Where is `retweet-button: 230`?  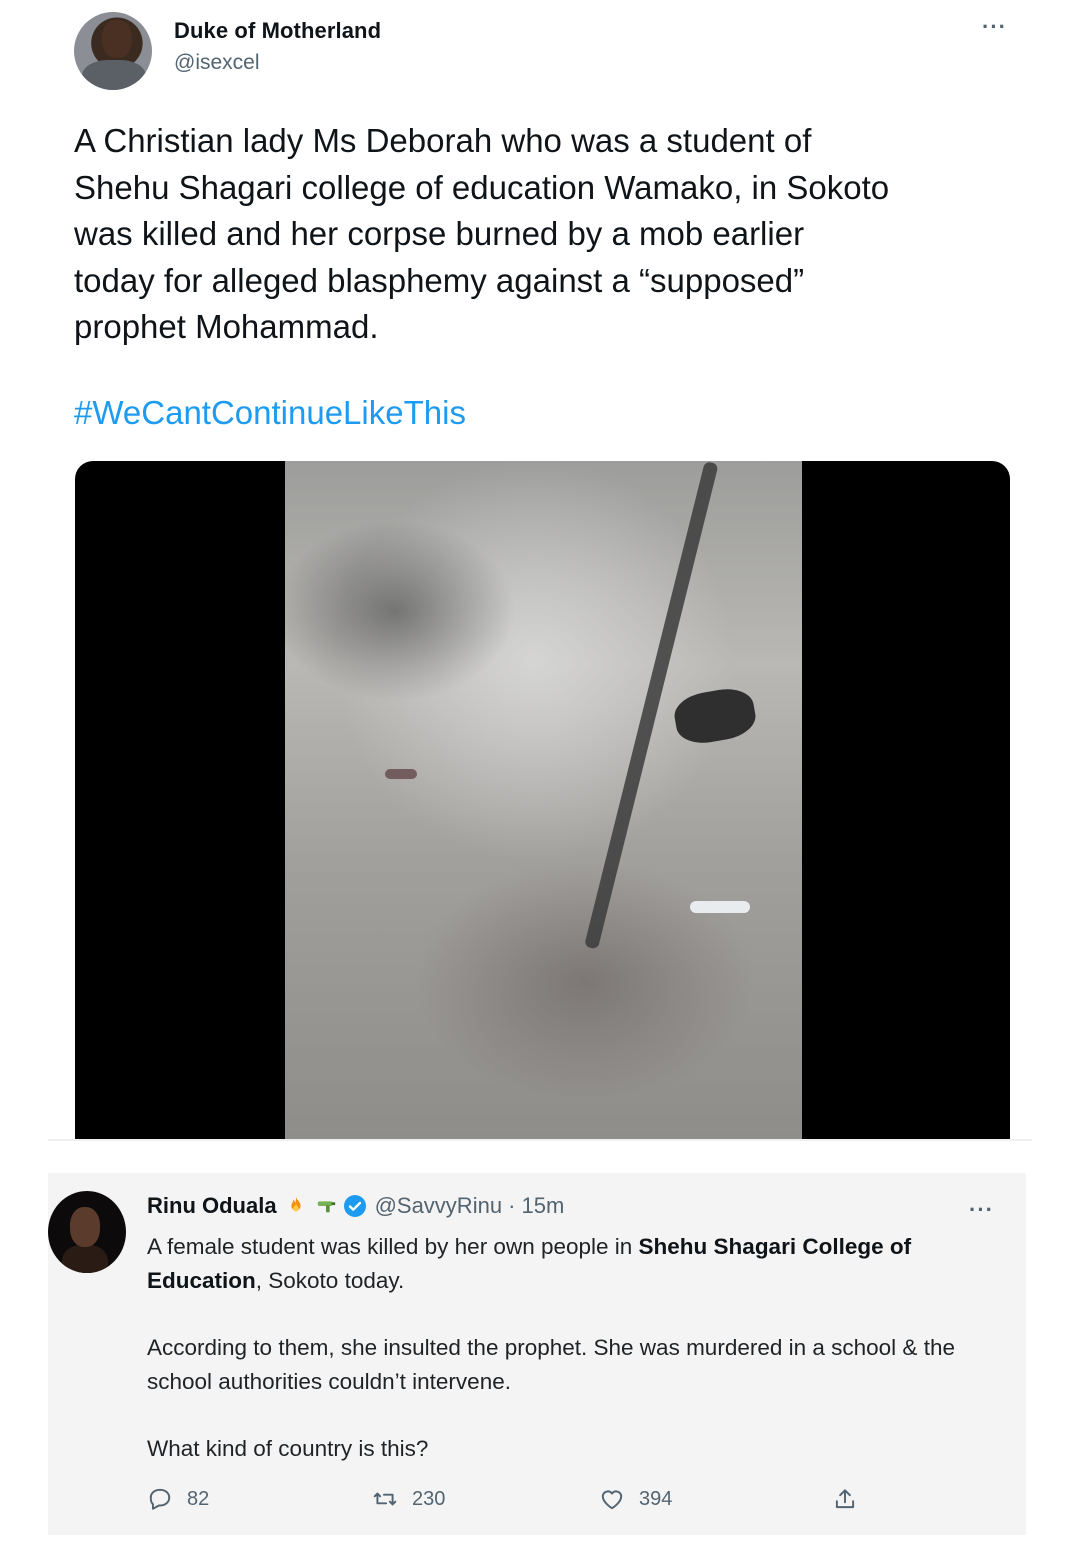
retweet-button: 230 is located at coordinates (408, 1499).